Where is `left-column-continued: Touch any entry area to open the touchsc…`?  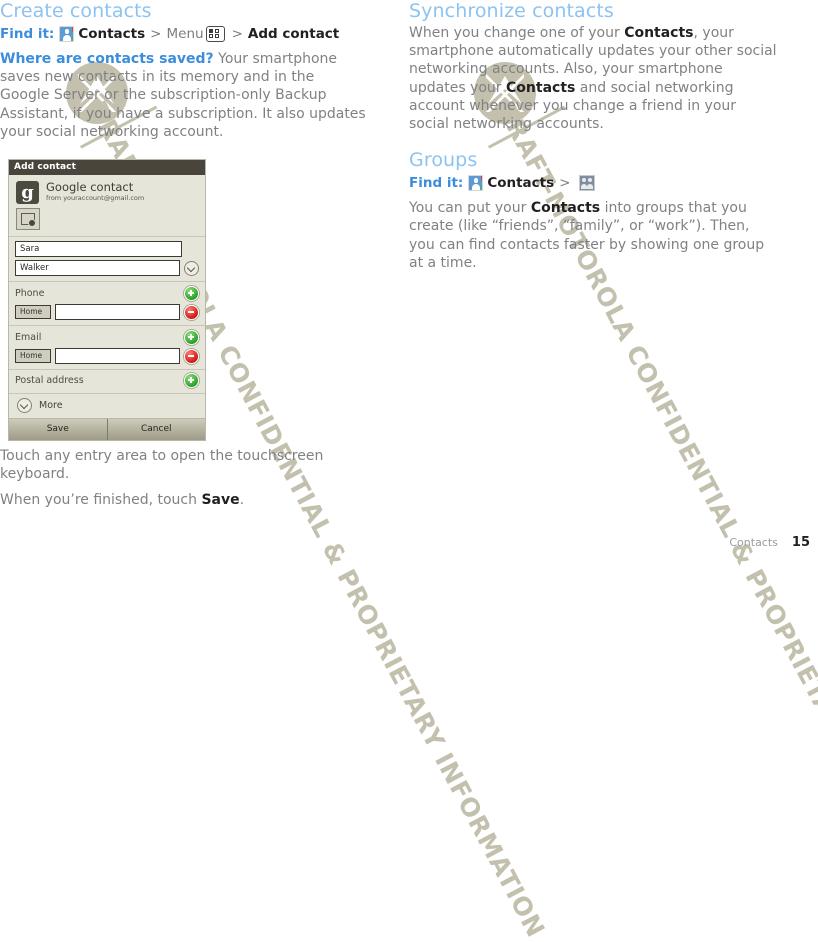
left-column-continued: Touch any entry area to open the touchsc… is located at coordinates (184, 482).